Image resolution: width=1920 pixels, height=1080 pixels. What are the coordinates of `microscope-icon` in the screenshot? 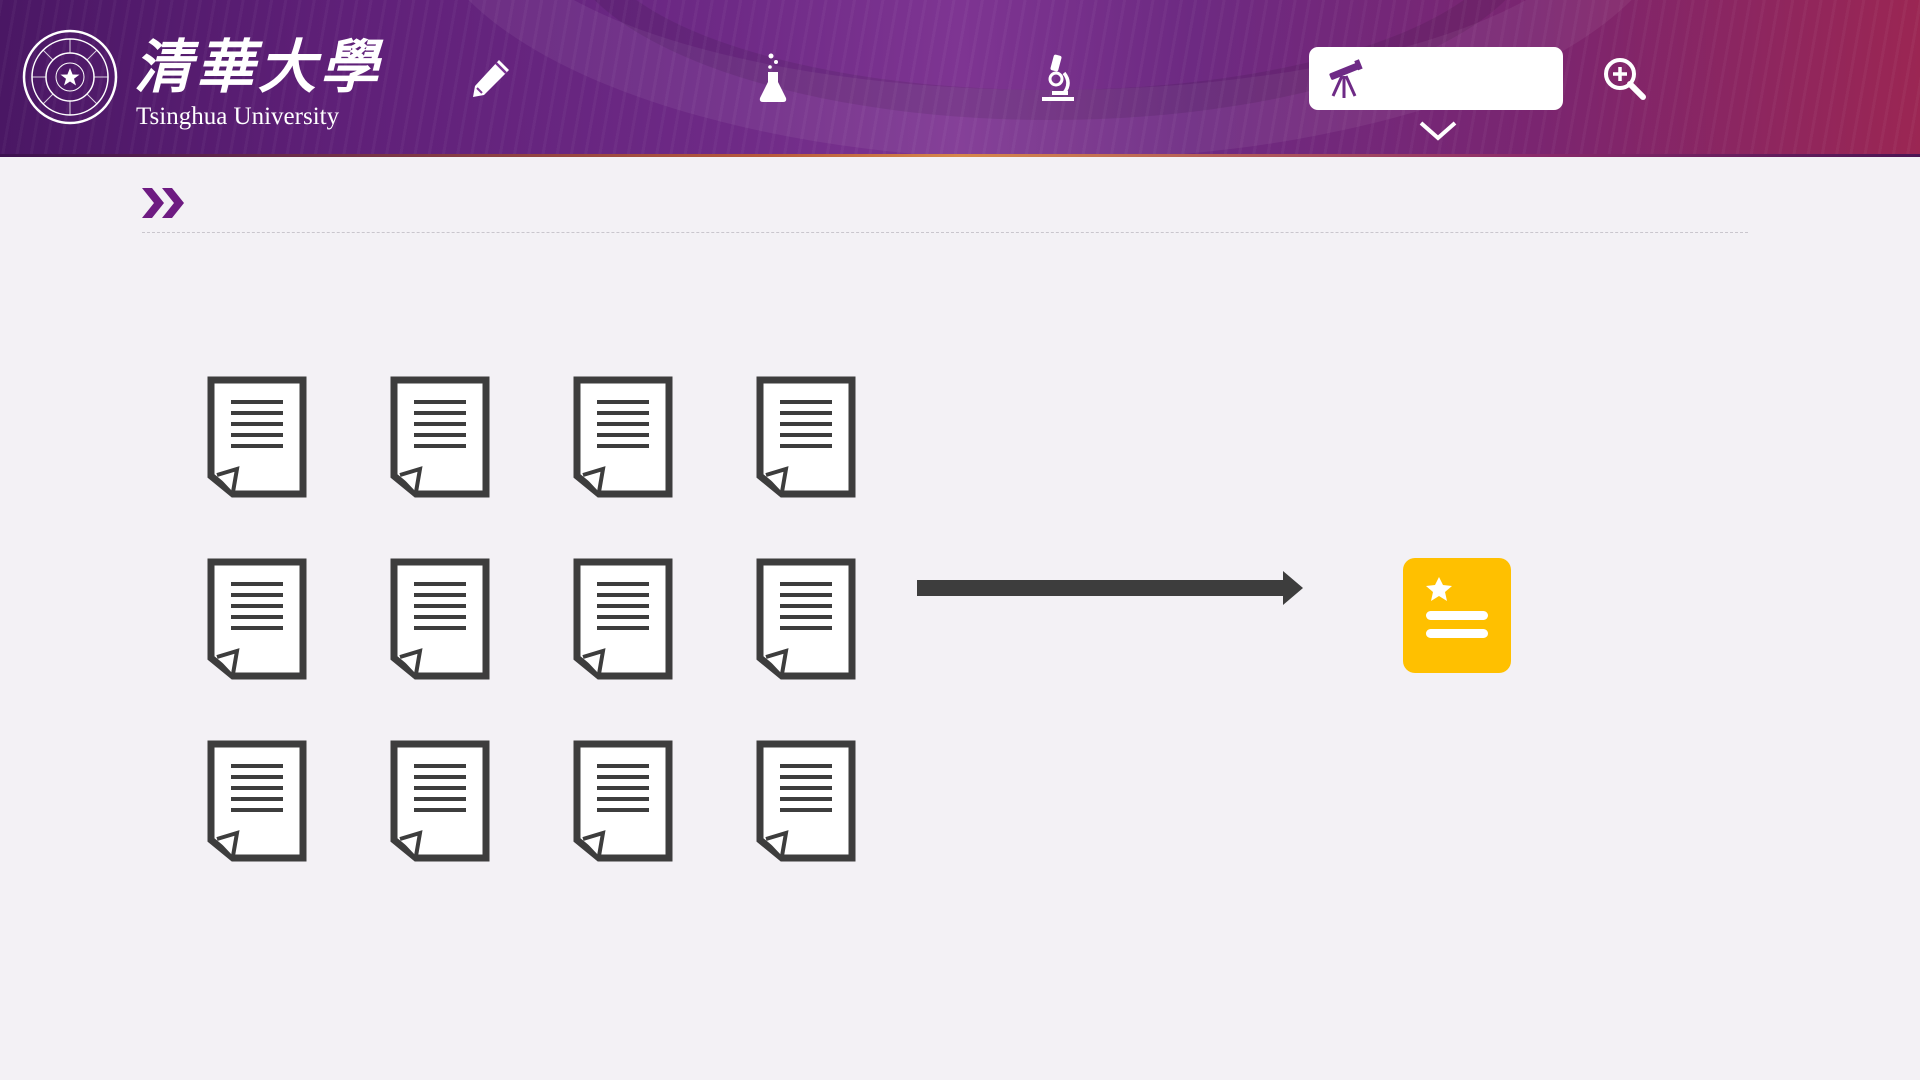 It's located at (1058, 77).